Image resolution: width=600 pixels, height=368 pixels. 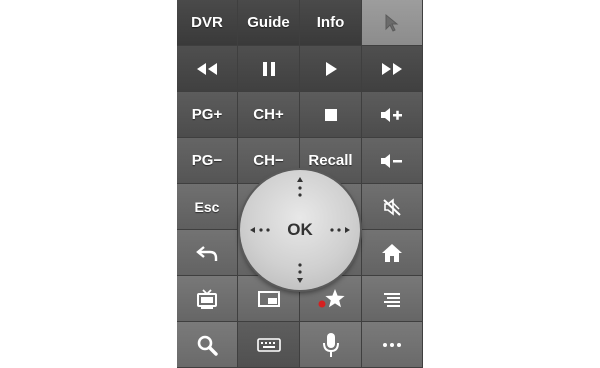 I want to click on volume-up-button, so click(x=392, y=115).